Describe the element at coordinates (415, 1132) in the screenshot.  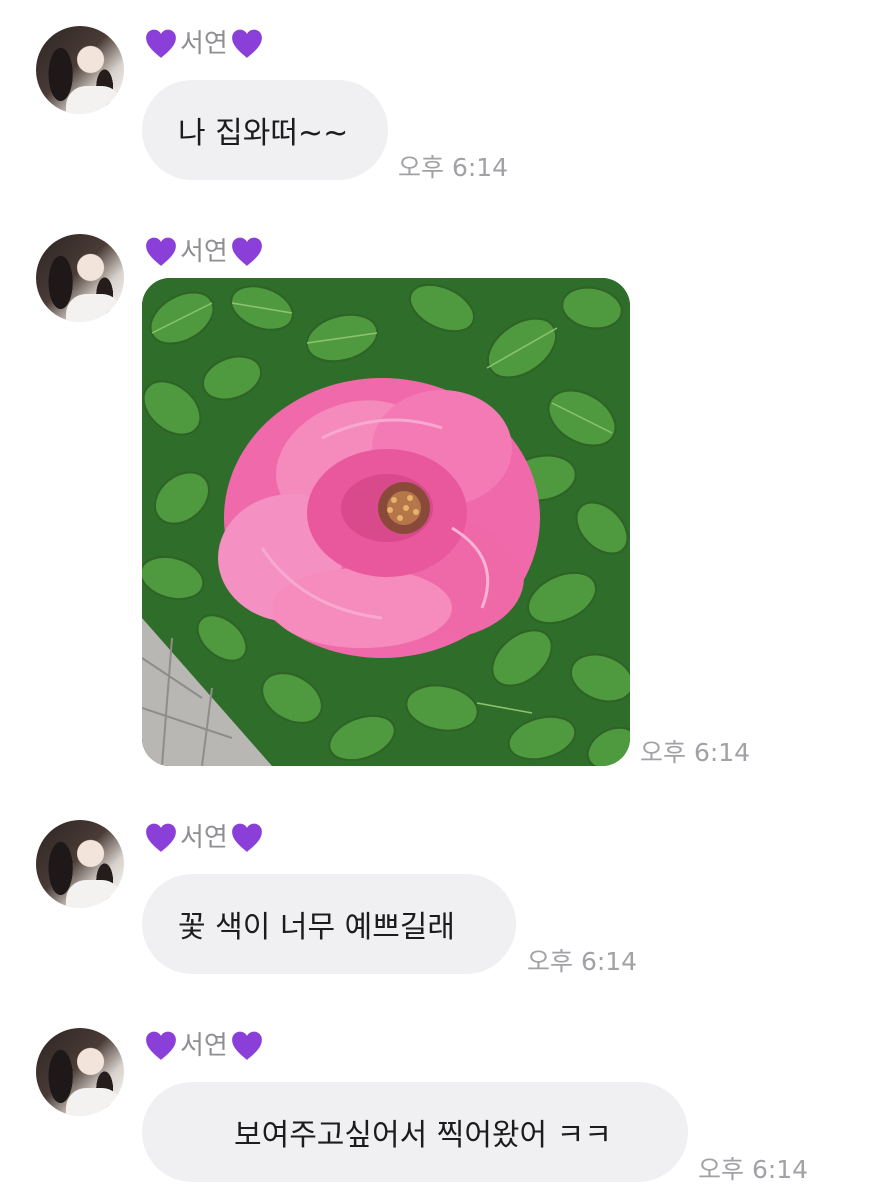
I see `message-bubble: 보여주고싶어서 찍어왔어 ㅋㅋ` at that location.